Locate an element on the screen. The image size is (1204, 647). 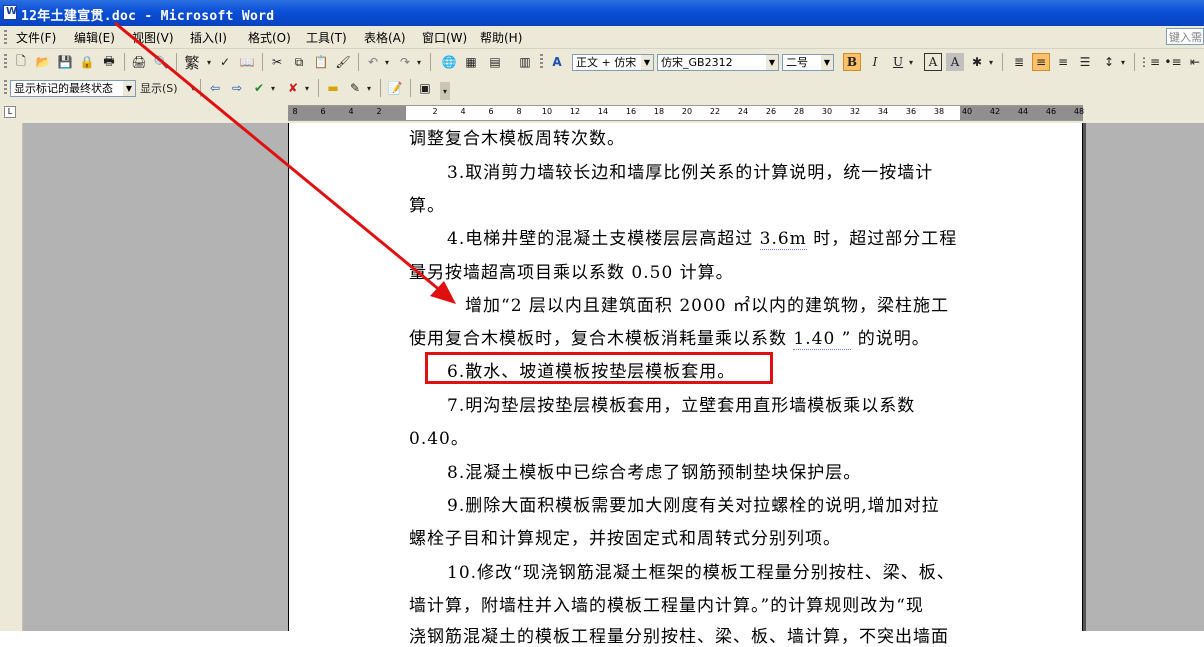
doc-line: 浇钢筋混凝土的模板工程量分别按柱、梁、板、墙计算，不突出墙面 is located at coordinates (679, 634).